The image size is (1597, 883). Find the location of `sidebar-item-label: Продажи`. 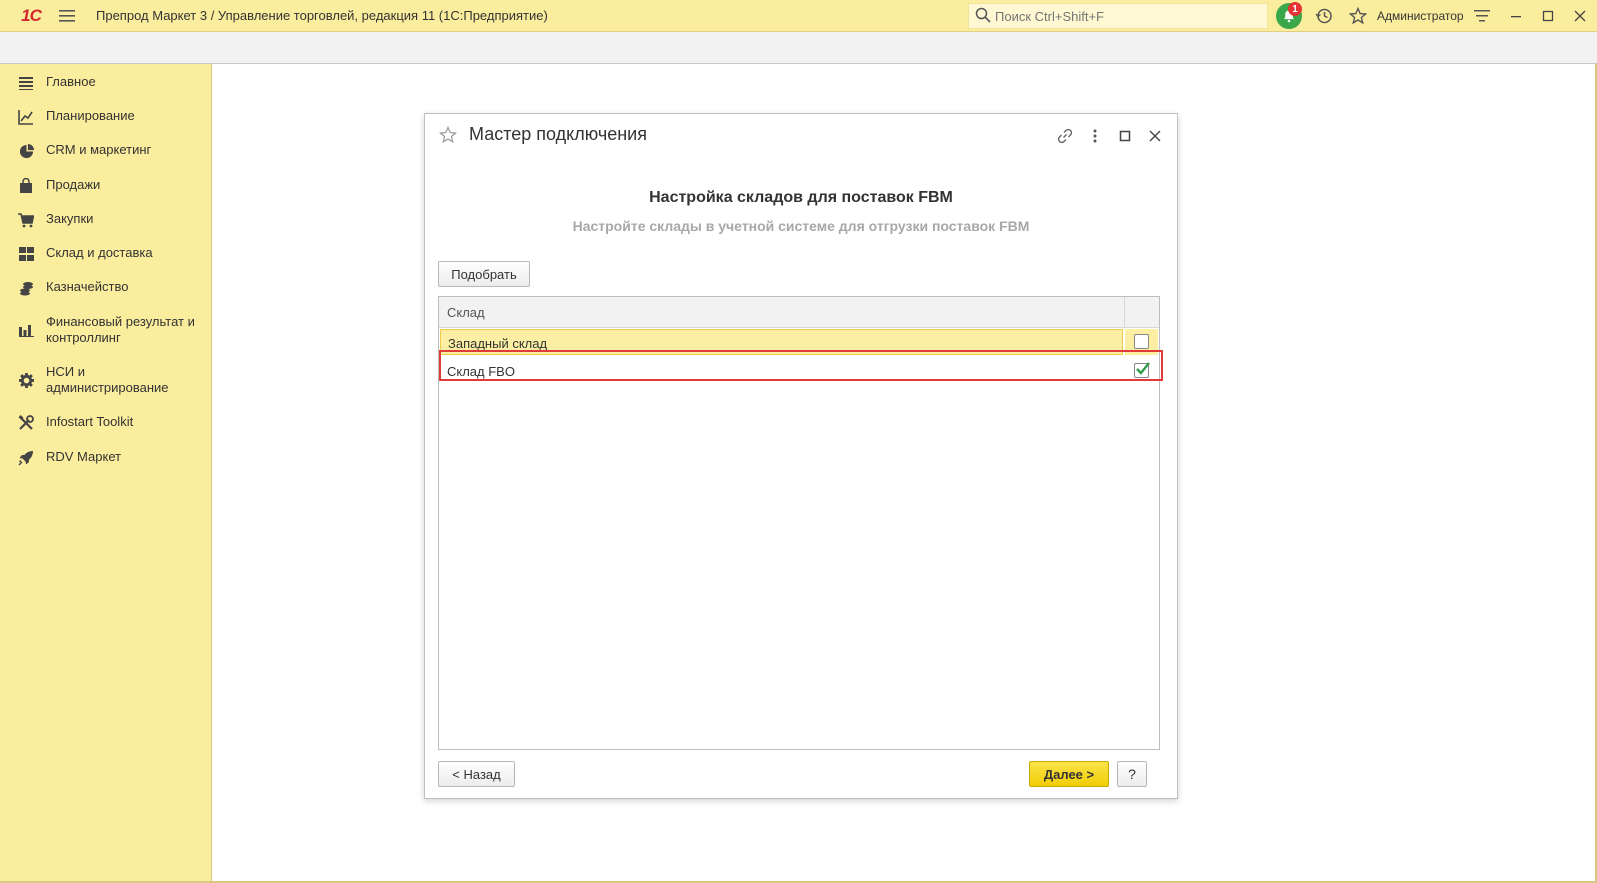

sidebar-item-label: Продажи is located at coordinates (73, 184).